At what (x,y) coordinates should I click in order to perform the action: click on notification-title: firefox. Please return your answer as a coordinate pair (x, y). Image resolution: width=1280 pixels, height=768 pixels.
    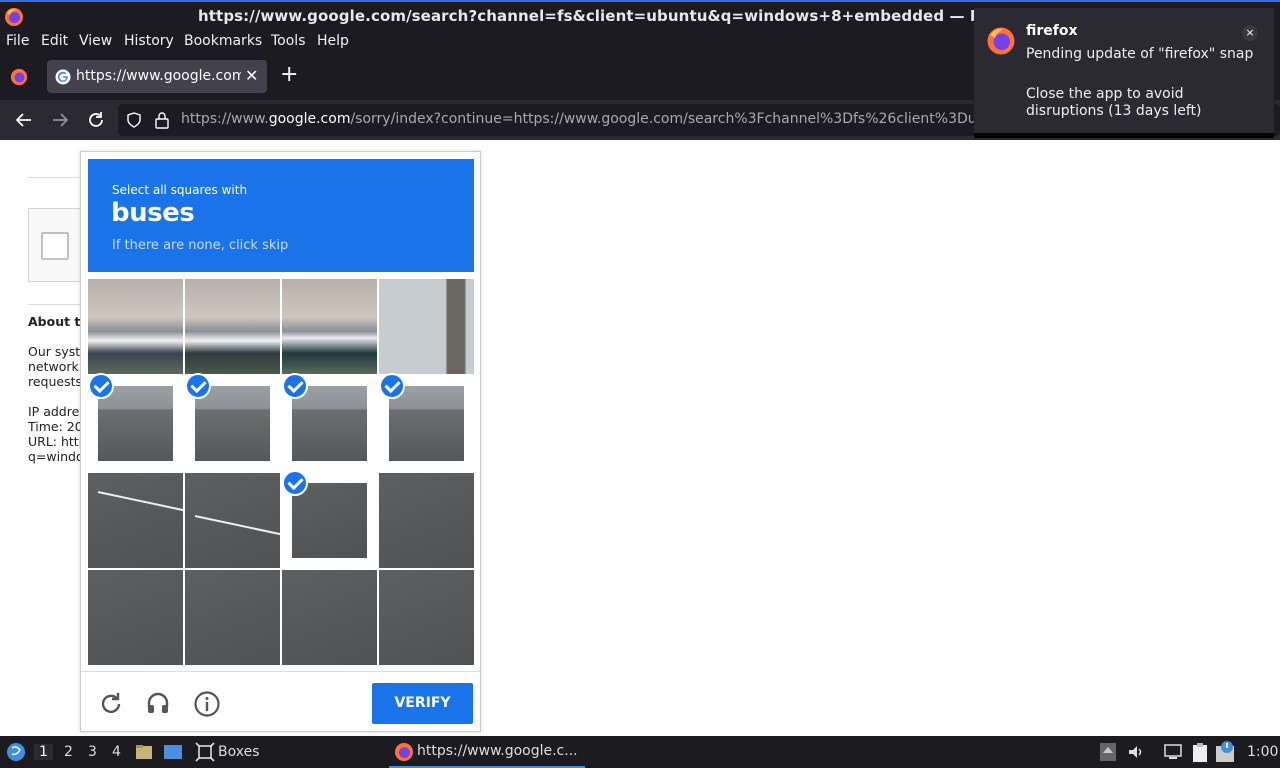
    Looking at the image, I should click on (1052, 31).